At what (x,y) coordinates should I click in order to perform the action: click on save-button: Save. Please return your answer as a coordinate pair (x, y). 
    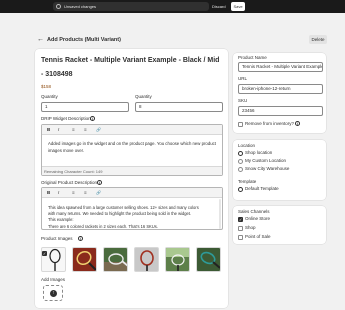
    Looking at the image, I should click on (238, 6).